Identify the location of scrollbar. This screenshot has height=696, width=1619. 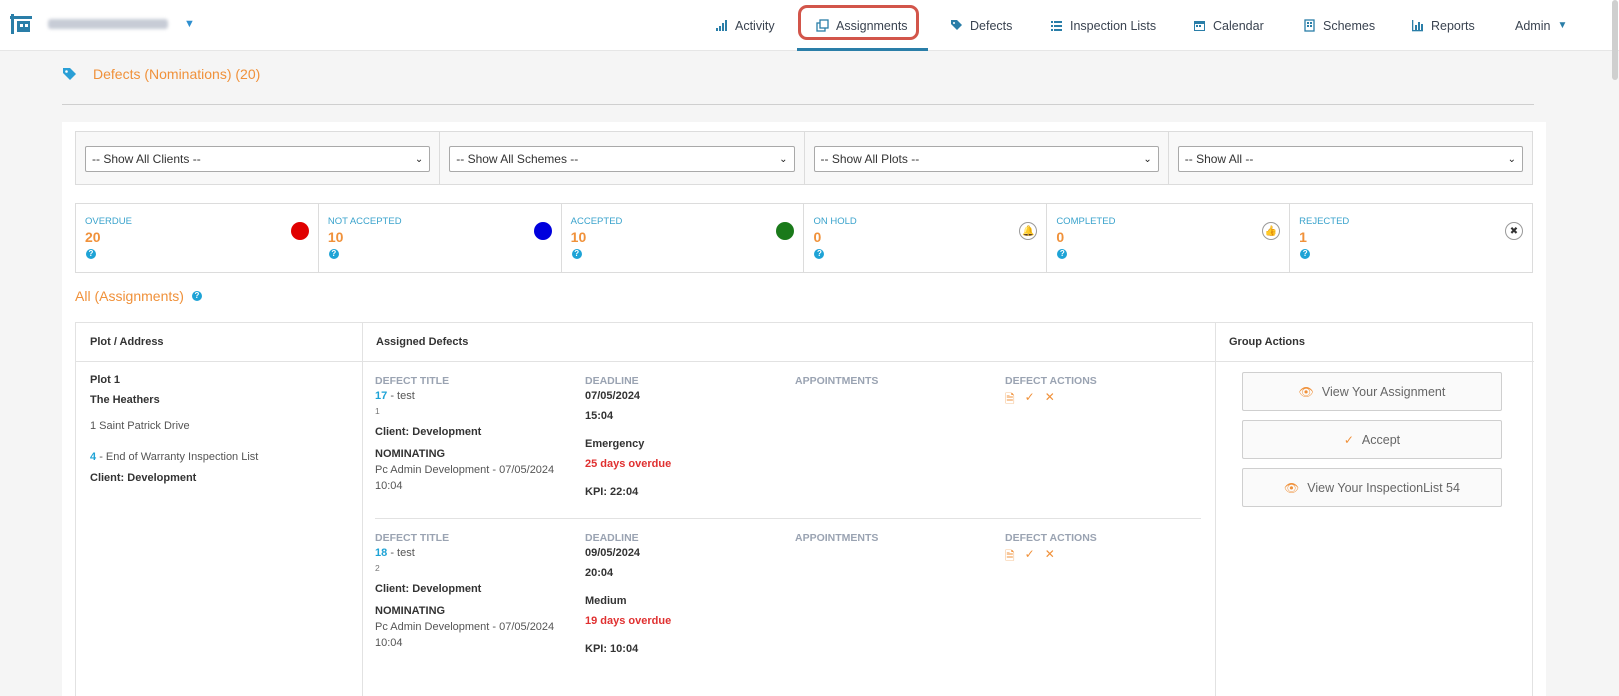
(1615, 40).